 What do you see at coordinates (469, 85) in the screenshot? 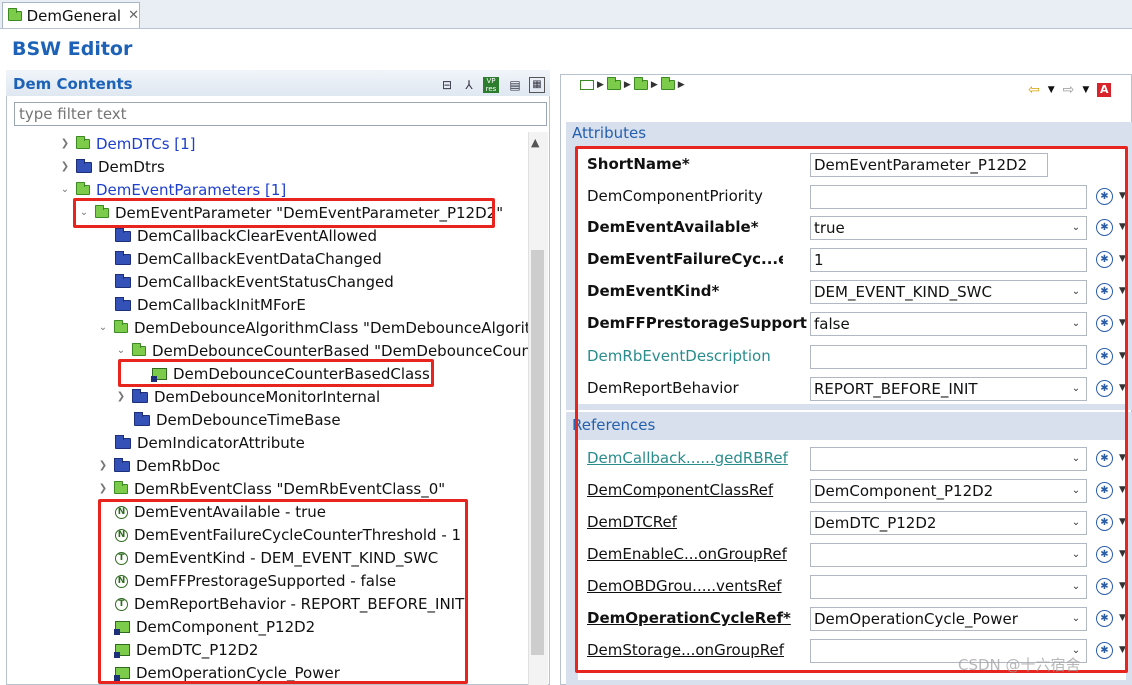
I see `link-tree-icon: ⅄` at bounding box center [469, 85].